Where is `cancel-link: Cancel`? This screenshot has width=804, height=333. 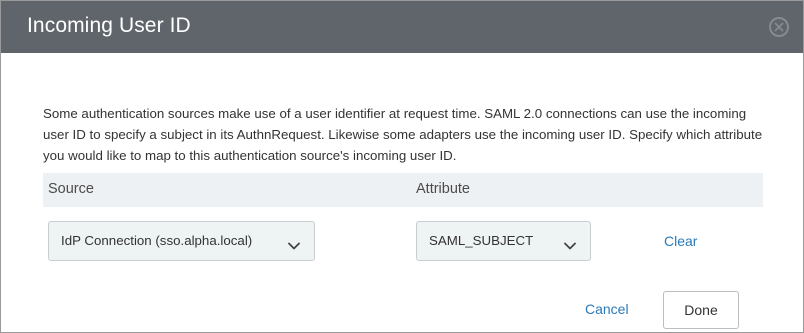 cancel-link: Cancel is located at coordinates (607, 309).